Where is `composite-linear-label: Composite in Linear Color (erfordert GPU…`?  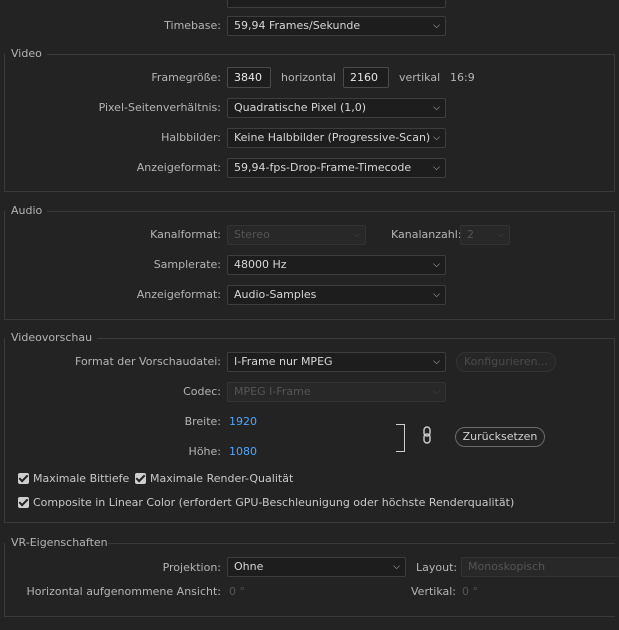 composite-linear-label: Composite in Linear Color (erfordert GPU… is located at coordinates (274, 502).